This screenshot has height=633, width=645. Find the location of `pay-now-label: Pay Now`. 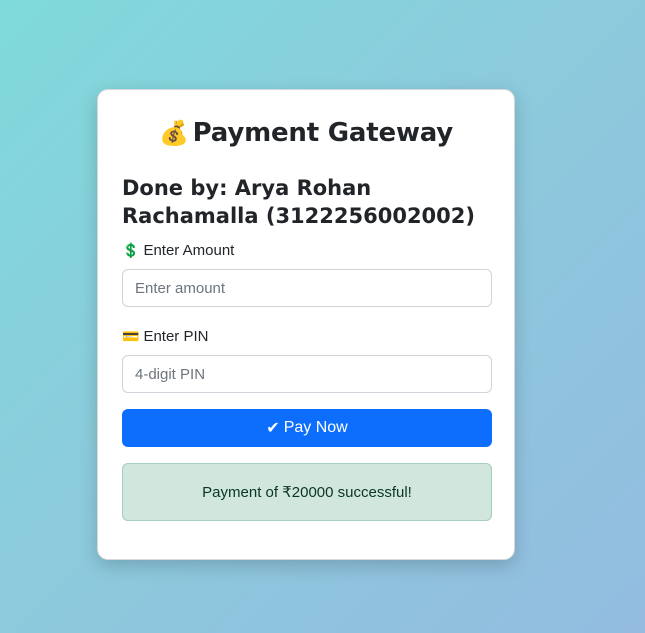

pay-now-label: Pay Now is located at coordinates (315, 427).